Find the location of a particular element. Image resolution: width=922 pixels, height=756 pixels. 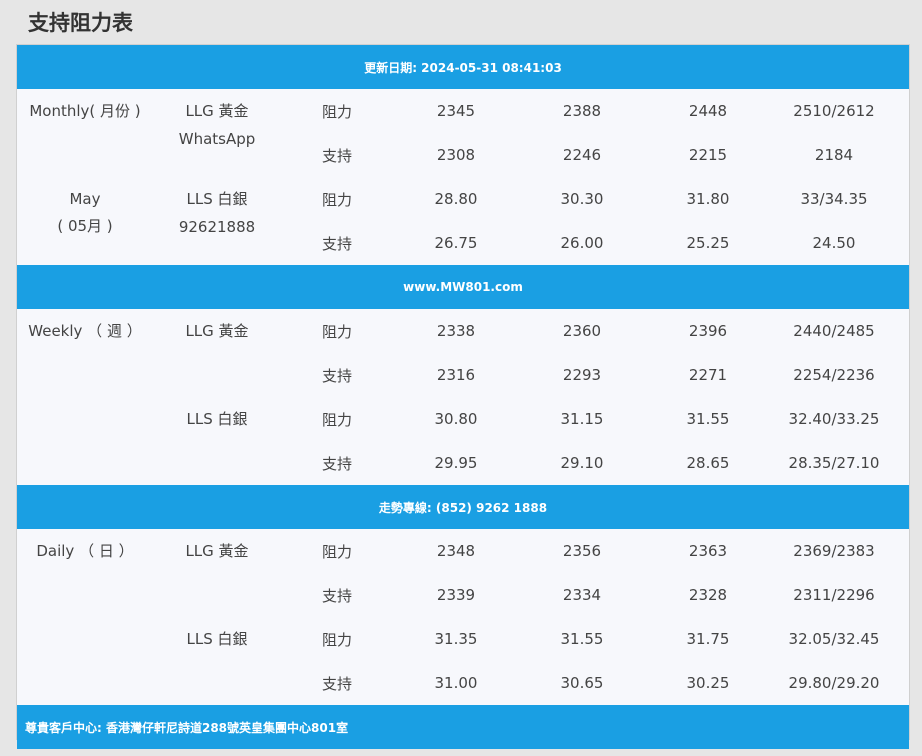

value-cell: 2396 is located at coordinates (708, 331).